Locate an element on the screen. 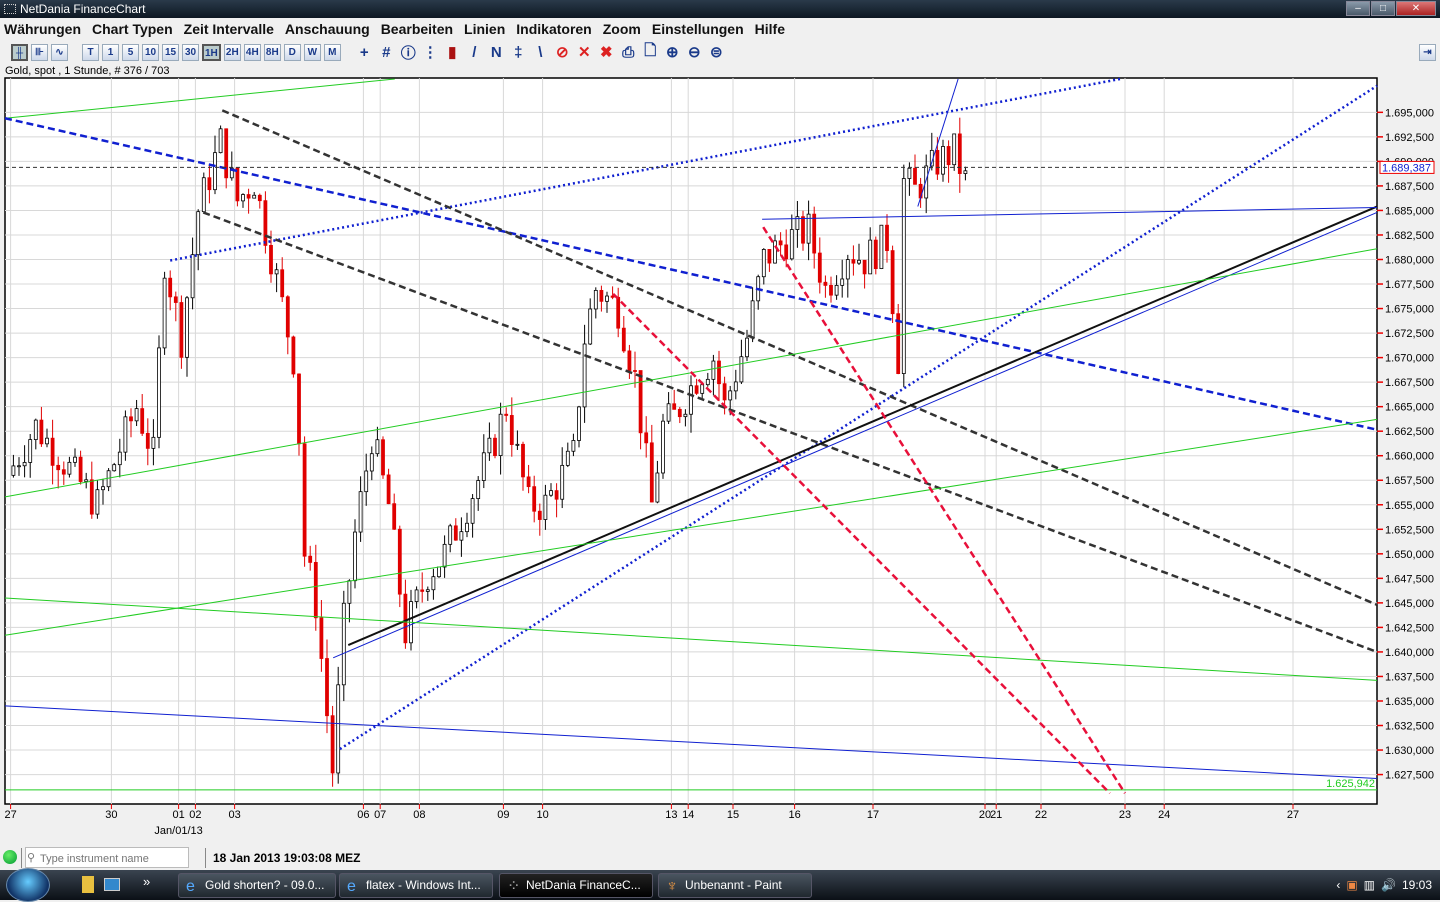 This screenshot has height=902, width=1440. menu-zoom: Zoom is located at coordinates (622, 29).